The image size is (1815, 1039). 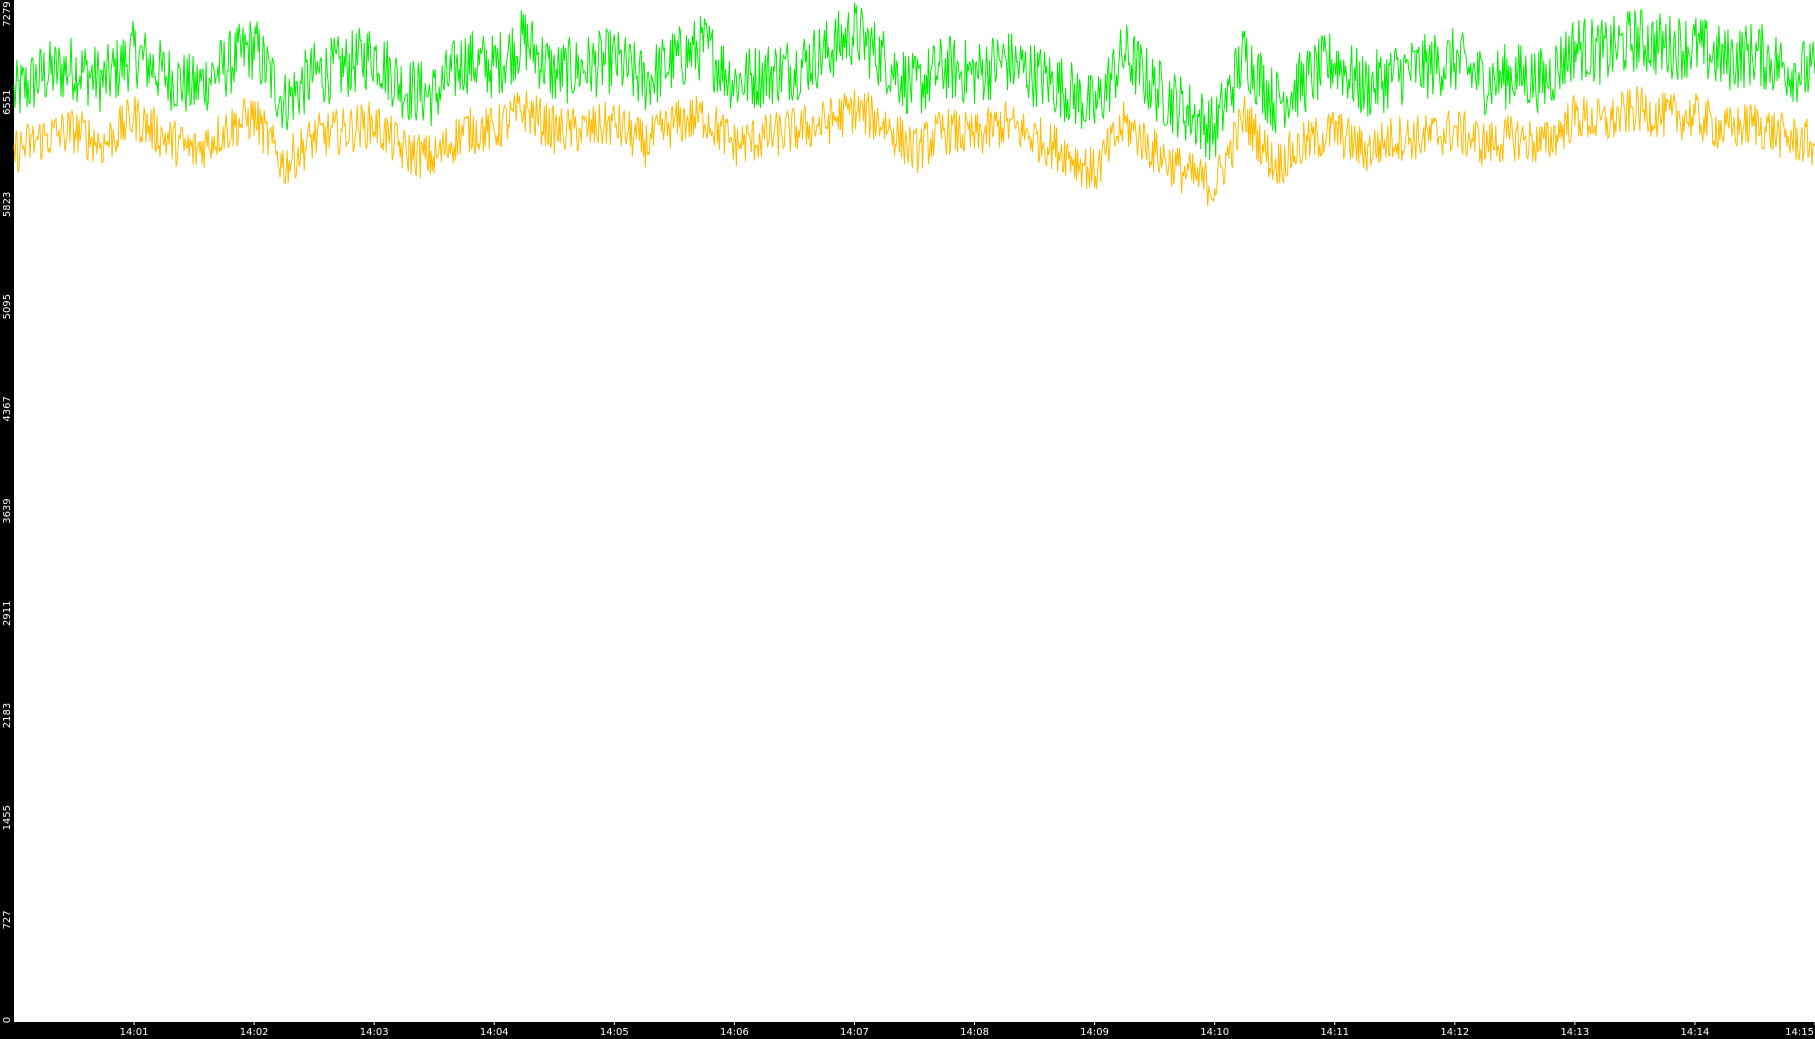 I want to click on x-tick-label: 14:11, so click(x=1334, y=1032).